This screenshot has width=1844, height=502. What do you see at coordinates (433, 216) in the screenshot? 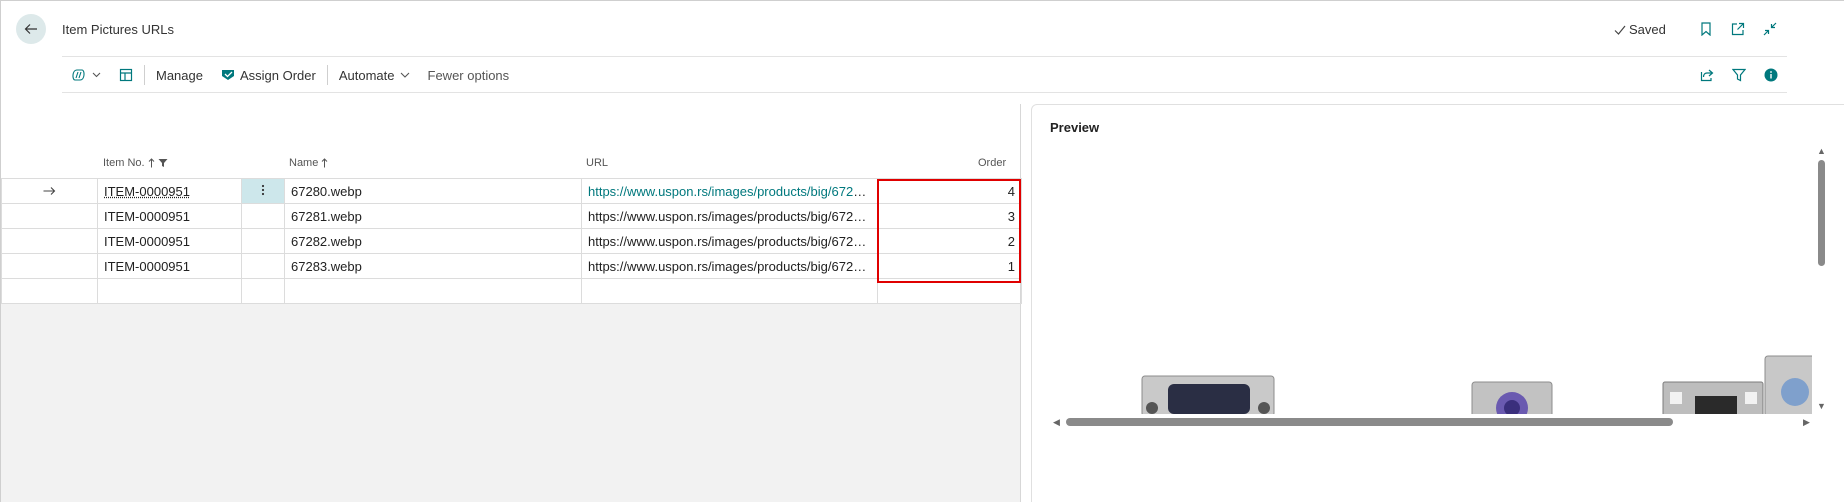
I see `name-cell: 67281.webp` at bounding box center [433, 216].